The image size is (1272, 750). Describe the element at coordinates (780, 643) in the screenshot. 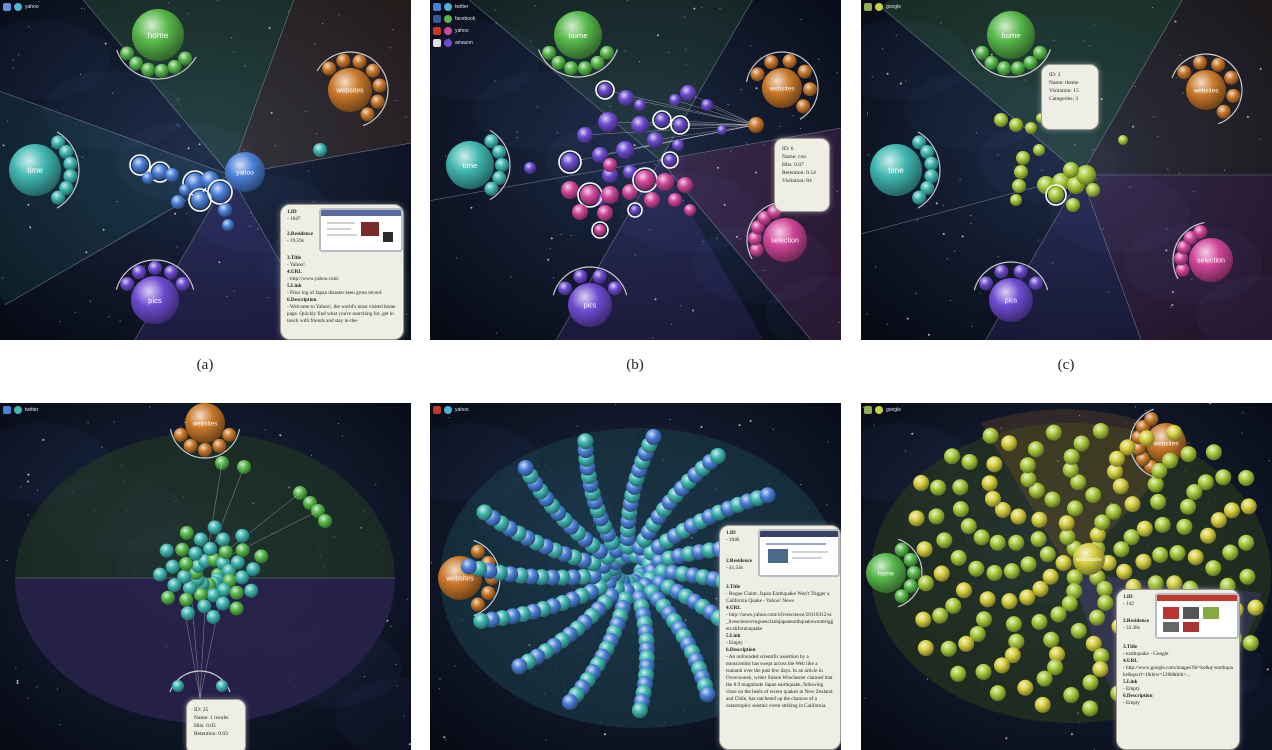

I see `link-value: - Empty` at that location.